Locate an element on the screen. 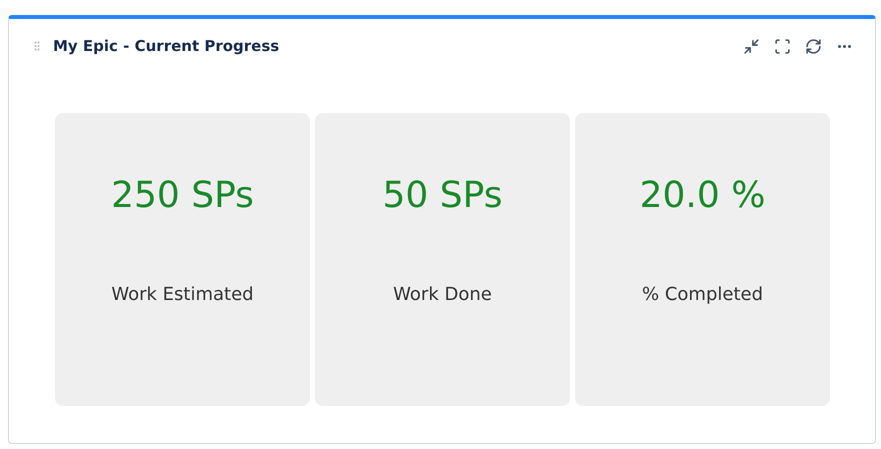 The image size is (881, 449). metric-label: Work Estimated is located at coordinates (182, 295).